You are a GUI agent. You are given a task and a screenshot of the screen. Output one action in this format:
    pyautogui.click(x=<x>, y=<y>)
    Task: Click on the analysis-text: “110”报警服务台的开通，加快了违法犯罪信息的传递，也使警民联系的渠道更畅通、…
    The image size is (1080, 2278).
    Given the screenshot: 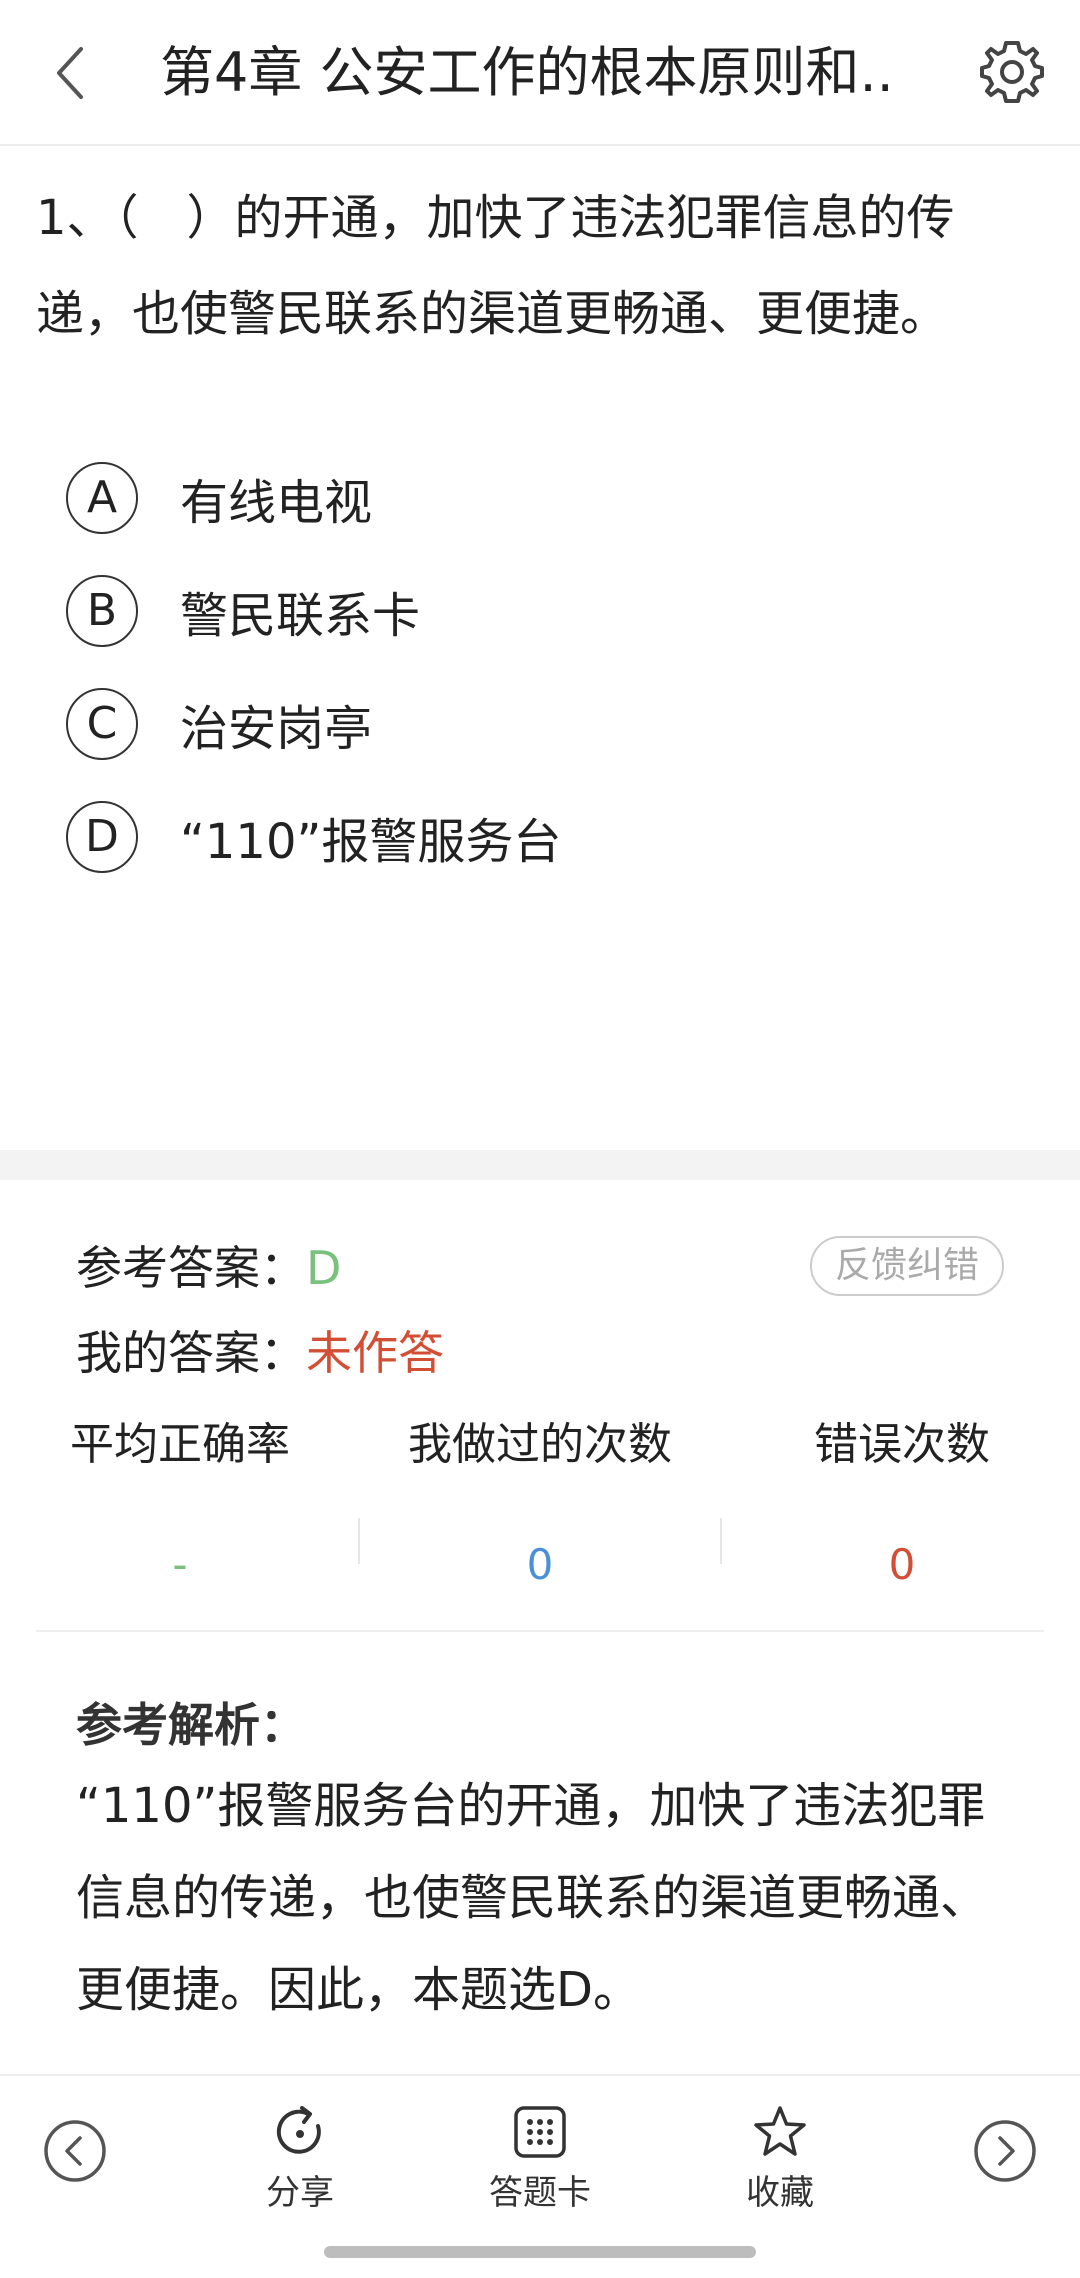 What is the action you would take?
    pyautogui.click(x=532, y=1898)
    